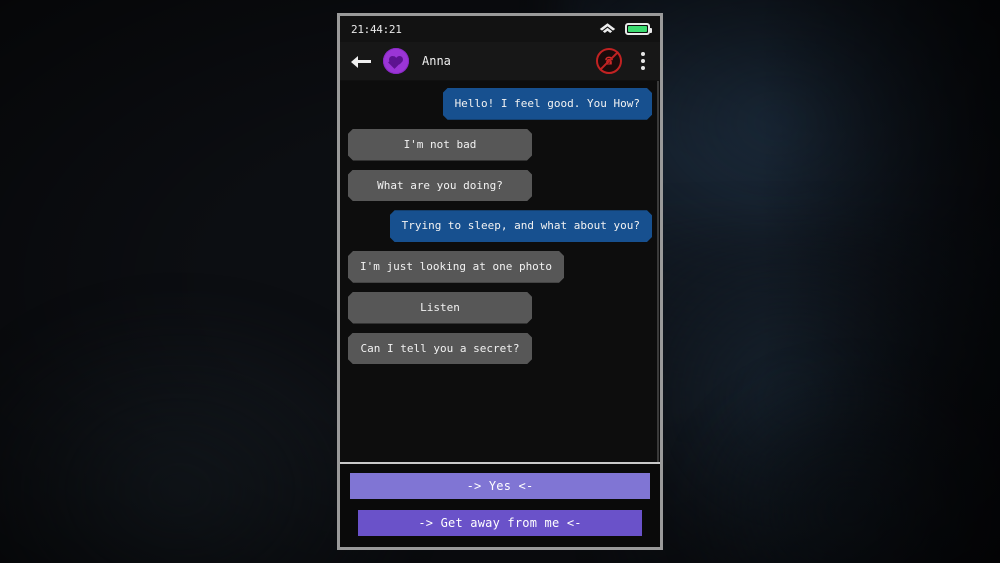 The image size is (1000, 563). I want to click on message-bubble-outgoing: Hello! I feel good. You How?, so click(547, 104).